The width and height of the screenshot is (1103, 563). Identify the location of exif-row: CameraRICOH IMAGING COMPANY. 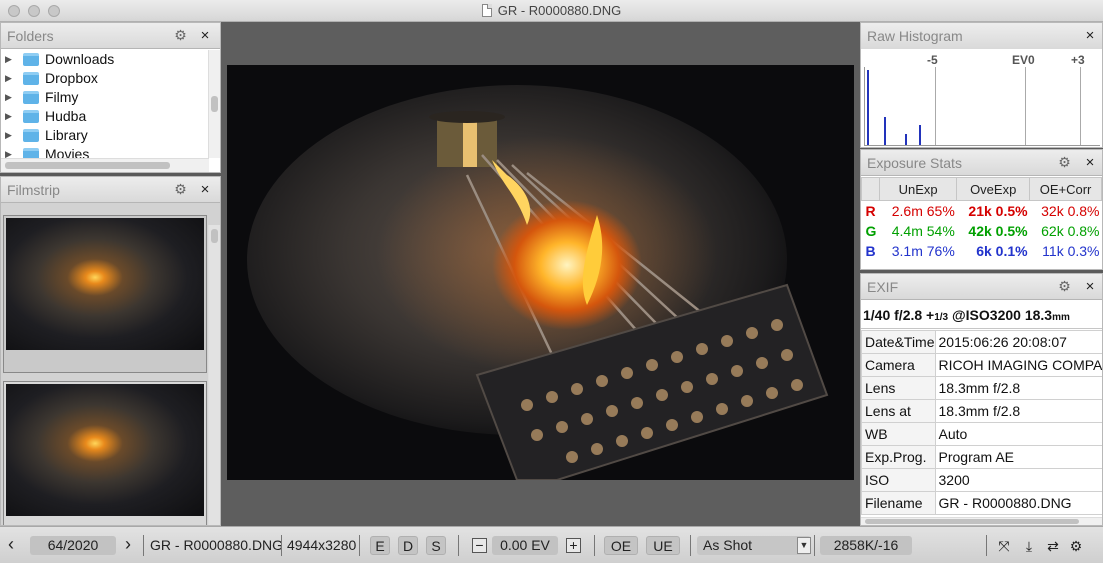
(981, 365).